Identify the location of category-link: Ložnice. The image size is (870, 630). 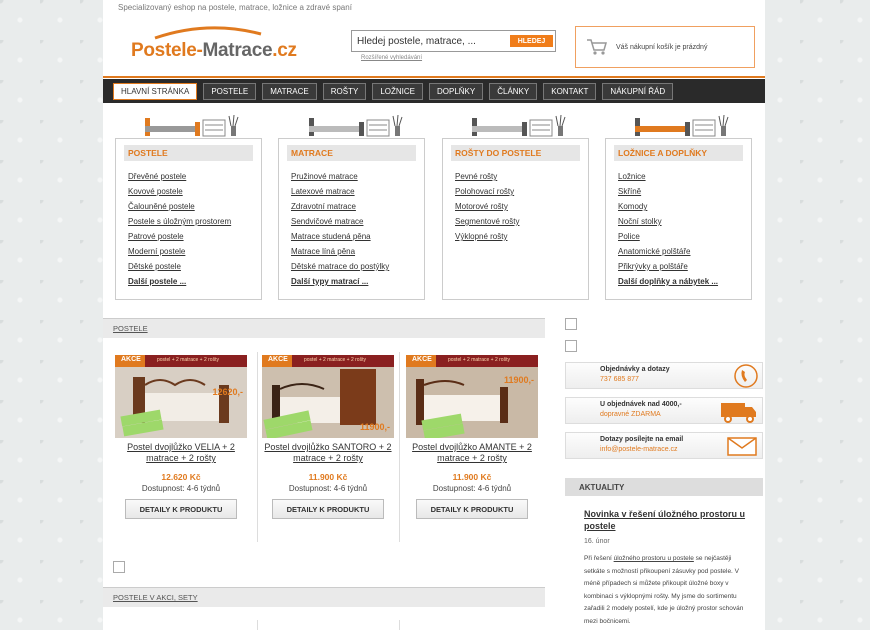
(684, 176).